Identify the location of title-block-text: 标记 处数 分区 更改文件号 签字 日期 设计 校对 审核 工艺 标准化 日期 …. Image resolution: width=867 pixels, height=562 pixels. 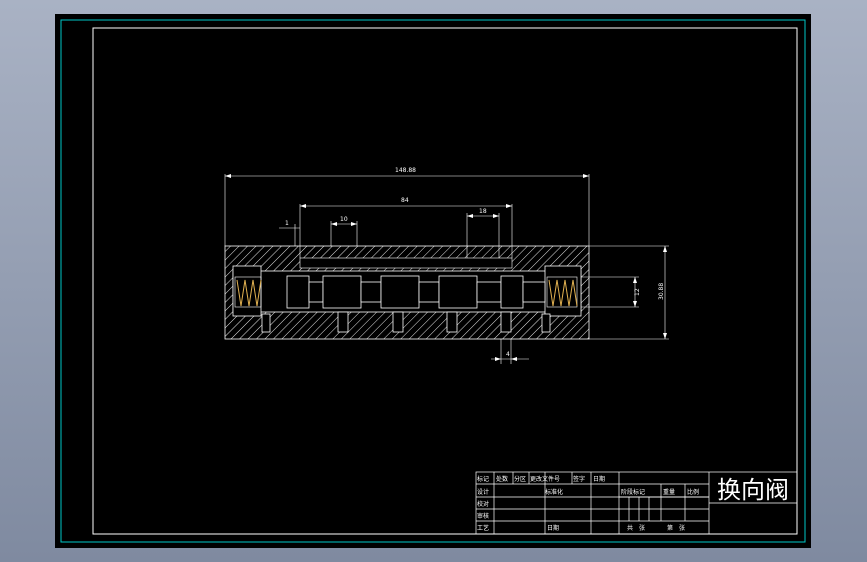
(633, 503).